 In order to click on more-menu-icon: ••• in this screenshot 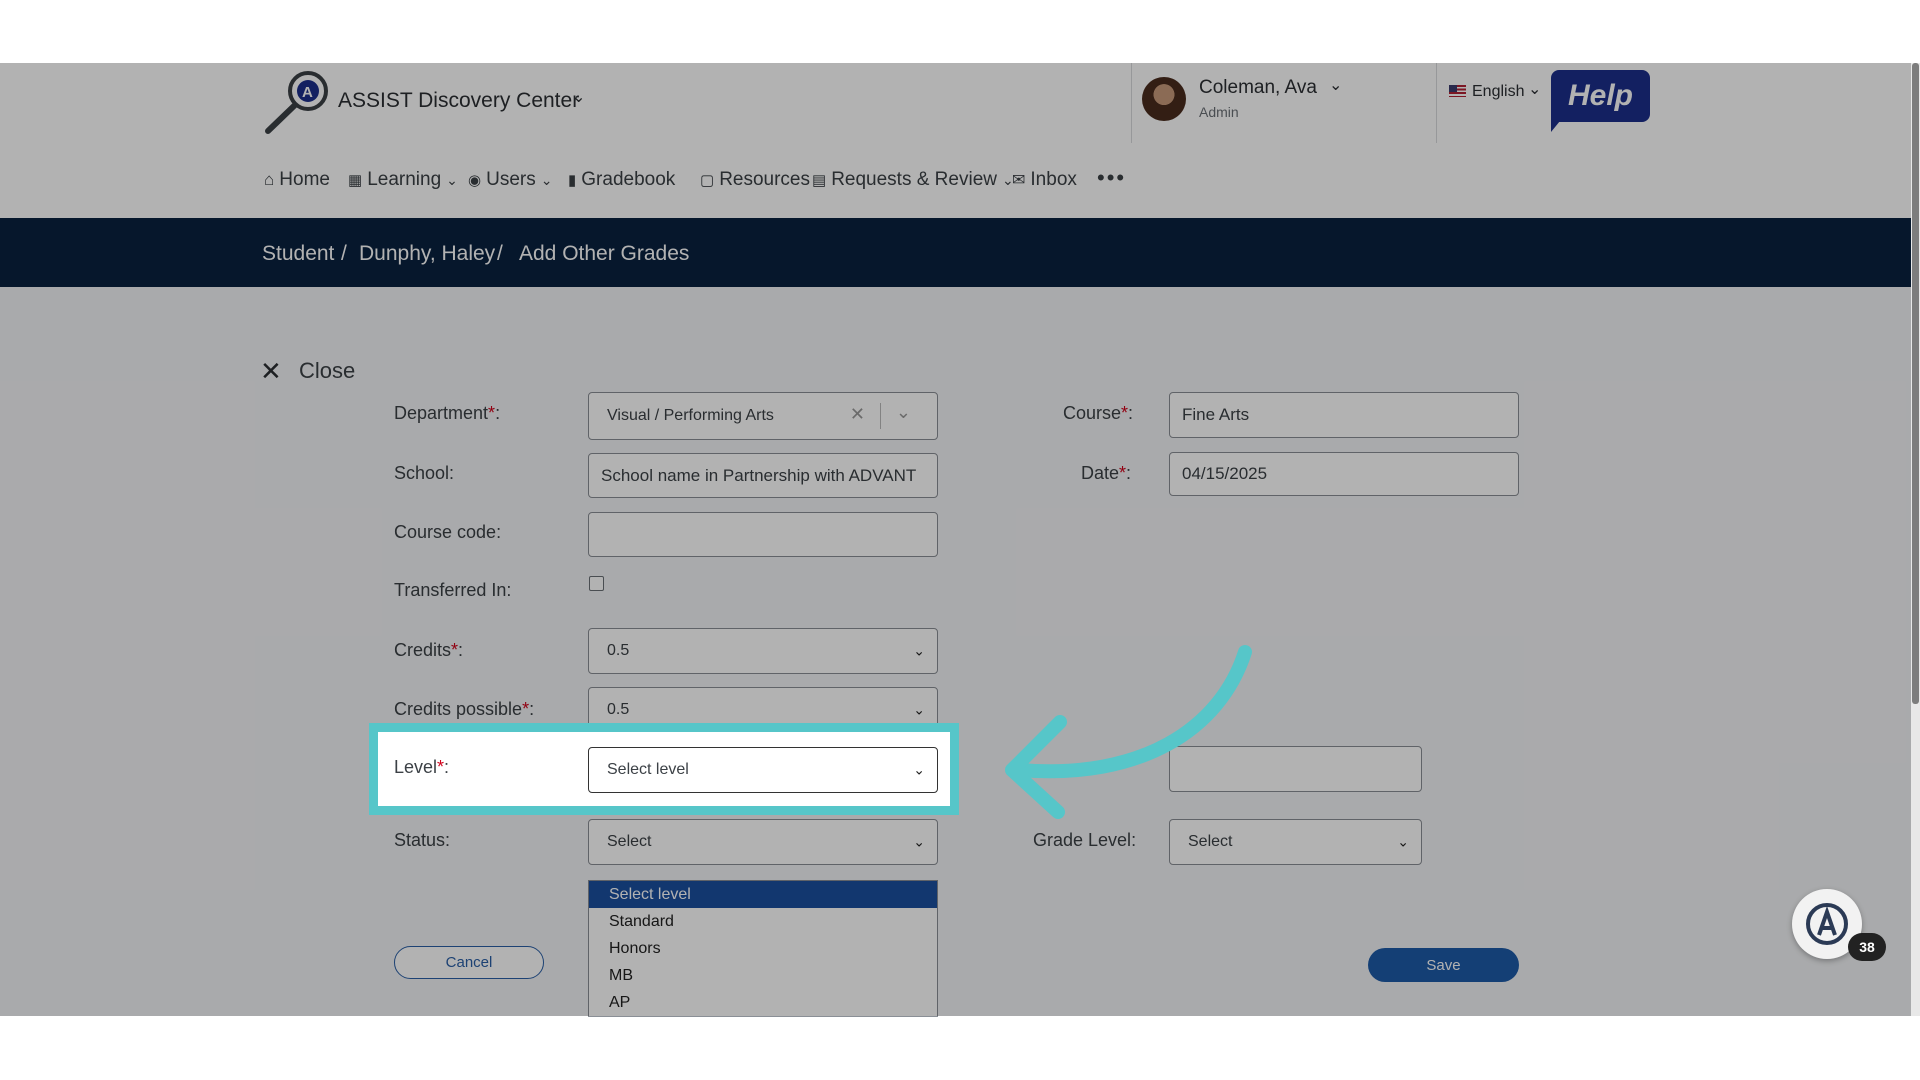, I will do `click(1111, 178)`.